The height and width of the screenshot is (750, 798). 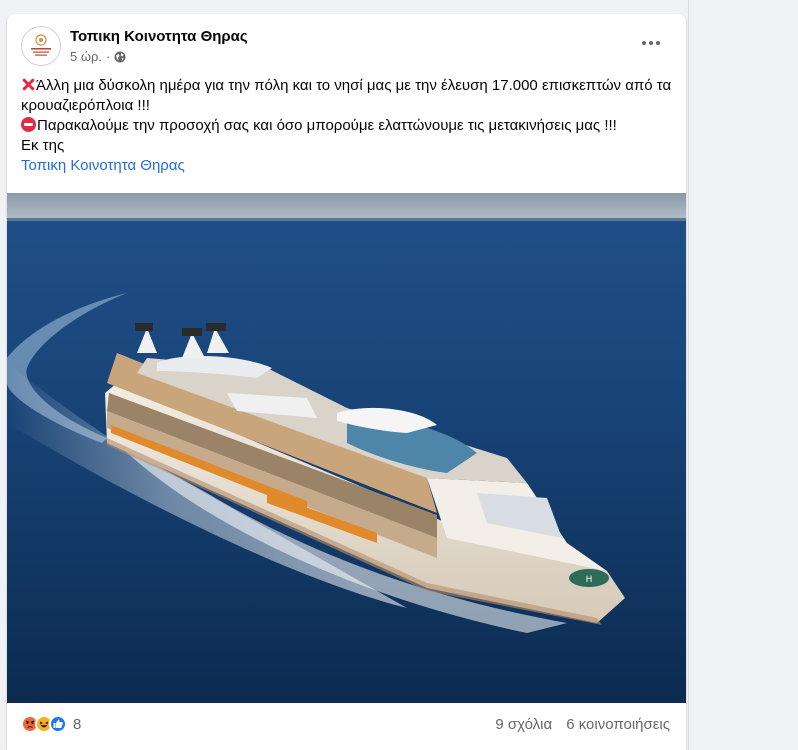 What do you see at coordinates (43, 145) in the screenshot?
I see `source-prefix: Εκ της` at bounding box center [43, 145].